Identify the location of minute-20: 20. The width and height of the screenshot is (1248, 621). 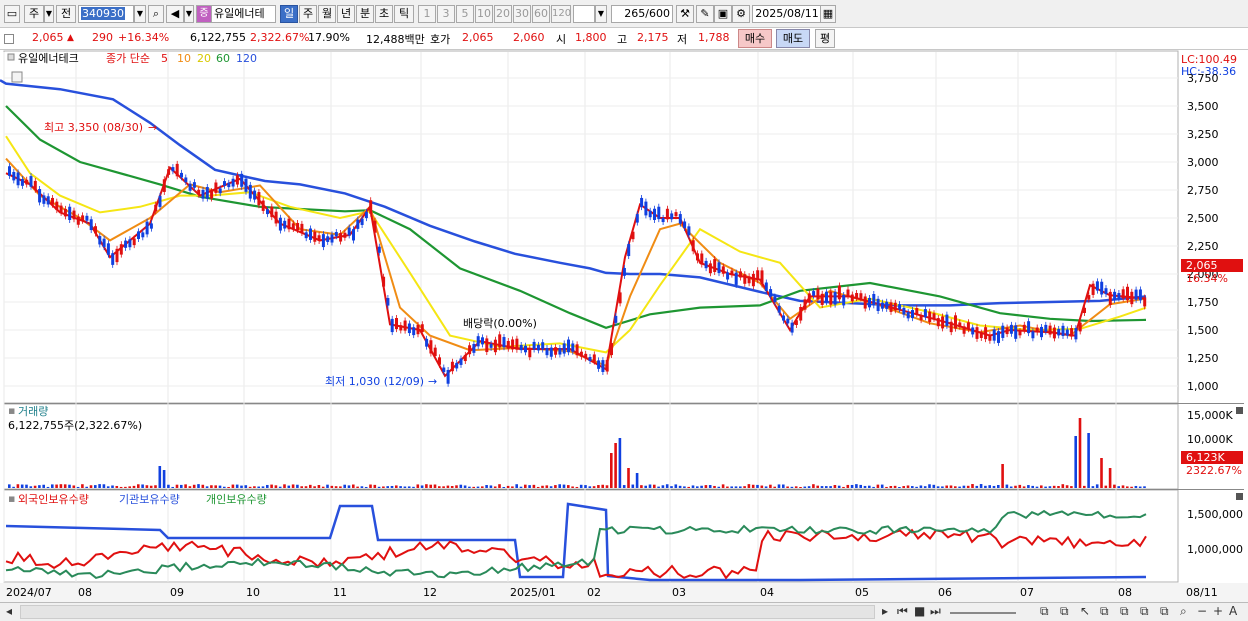
(503, 14).